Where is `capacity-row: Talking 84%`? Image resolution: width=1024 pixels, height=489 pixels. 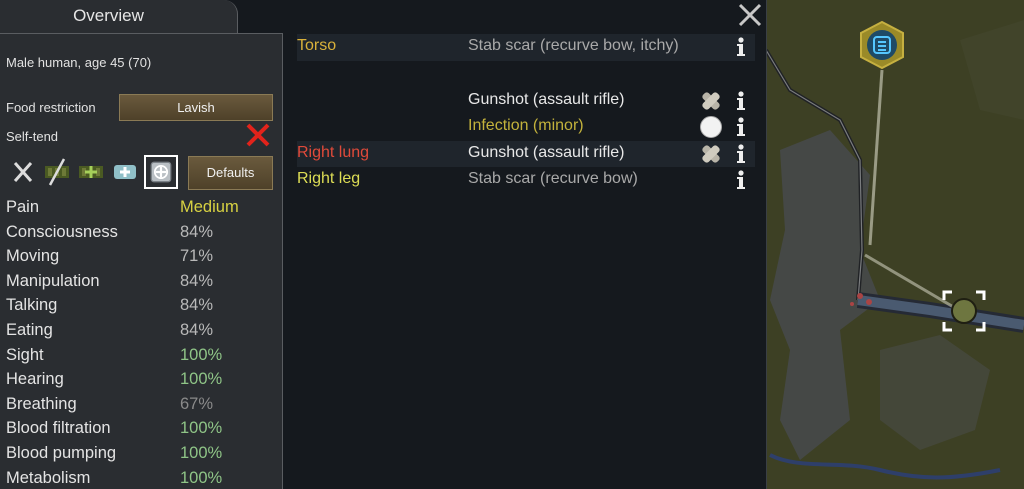
capacity-row: Talking 84% is located at coordinates (141, 308).